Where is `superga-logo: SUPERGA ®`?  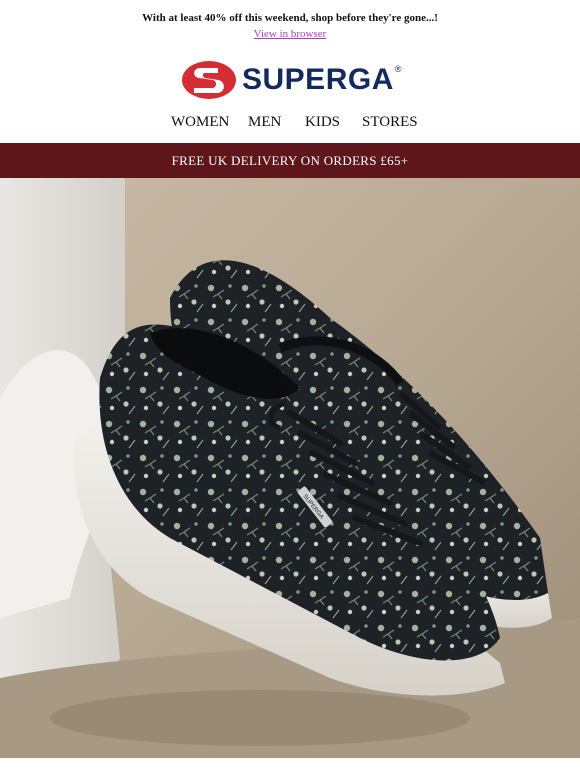
superga-logo: SUPERGA ® is located at coordinates (291, 80).